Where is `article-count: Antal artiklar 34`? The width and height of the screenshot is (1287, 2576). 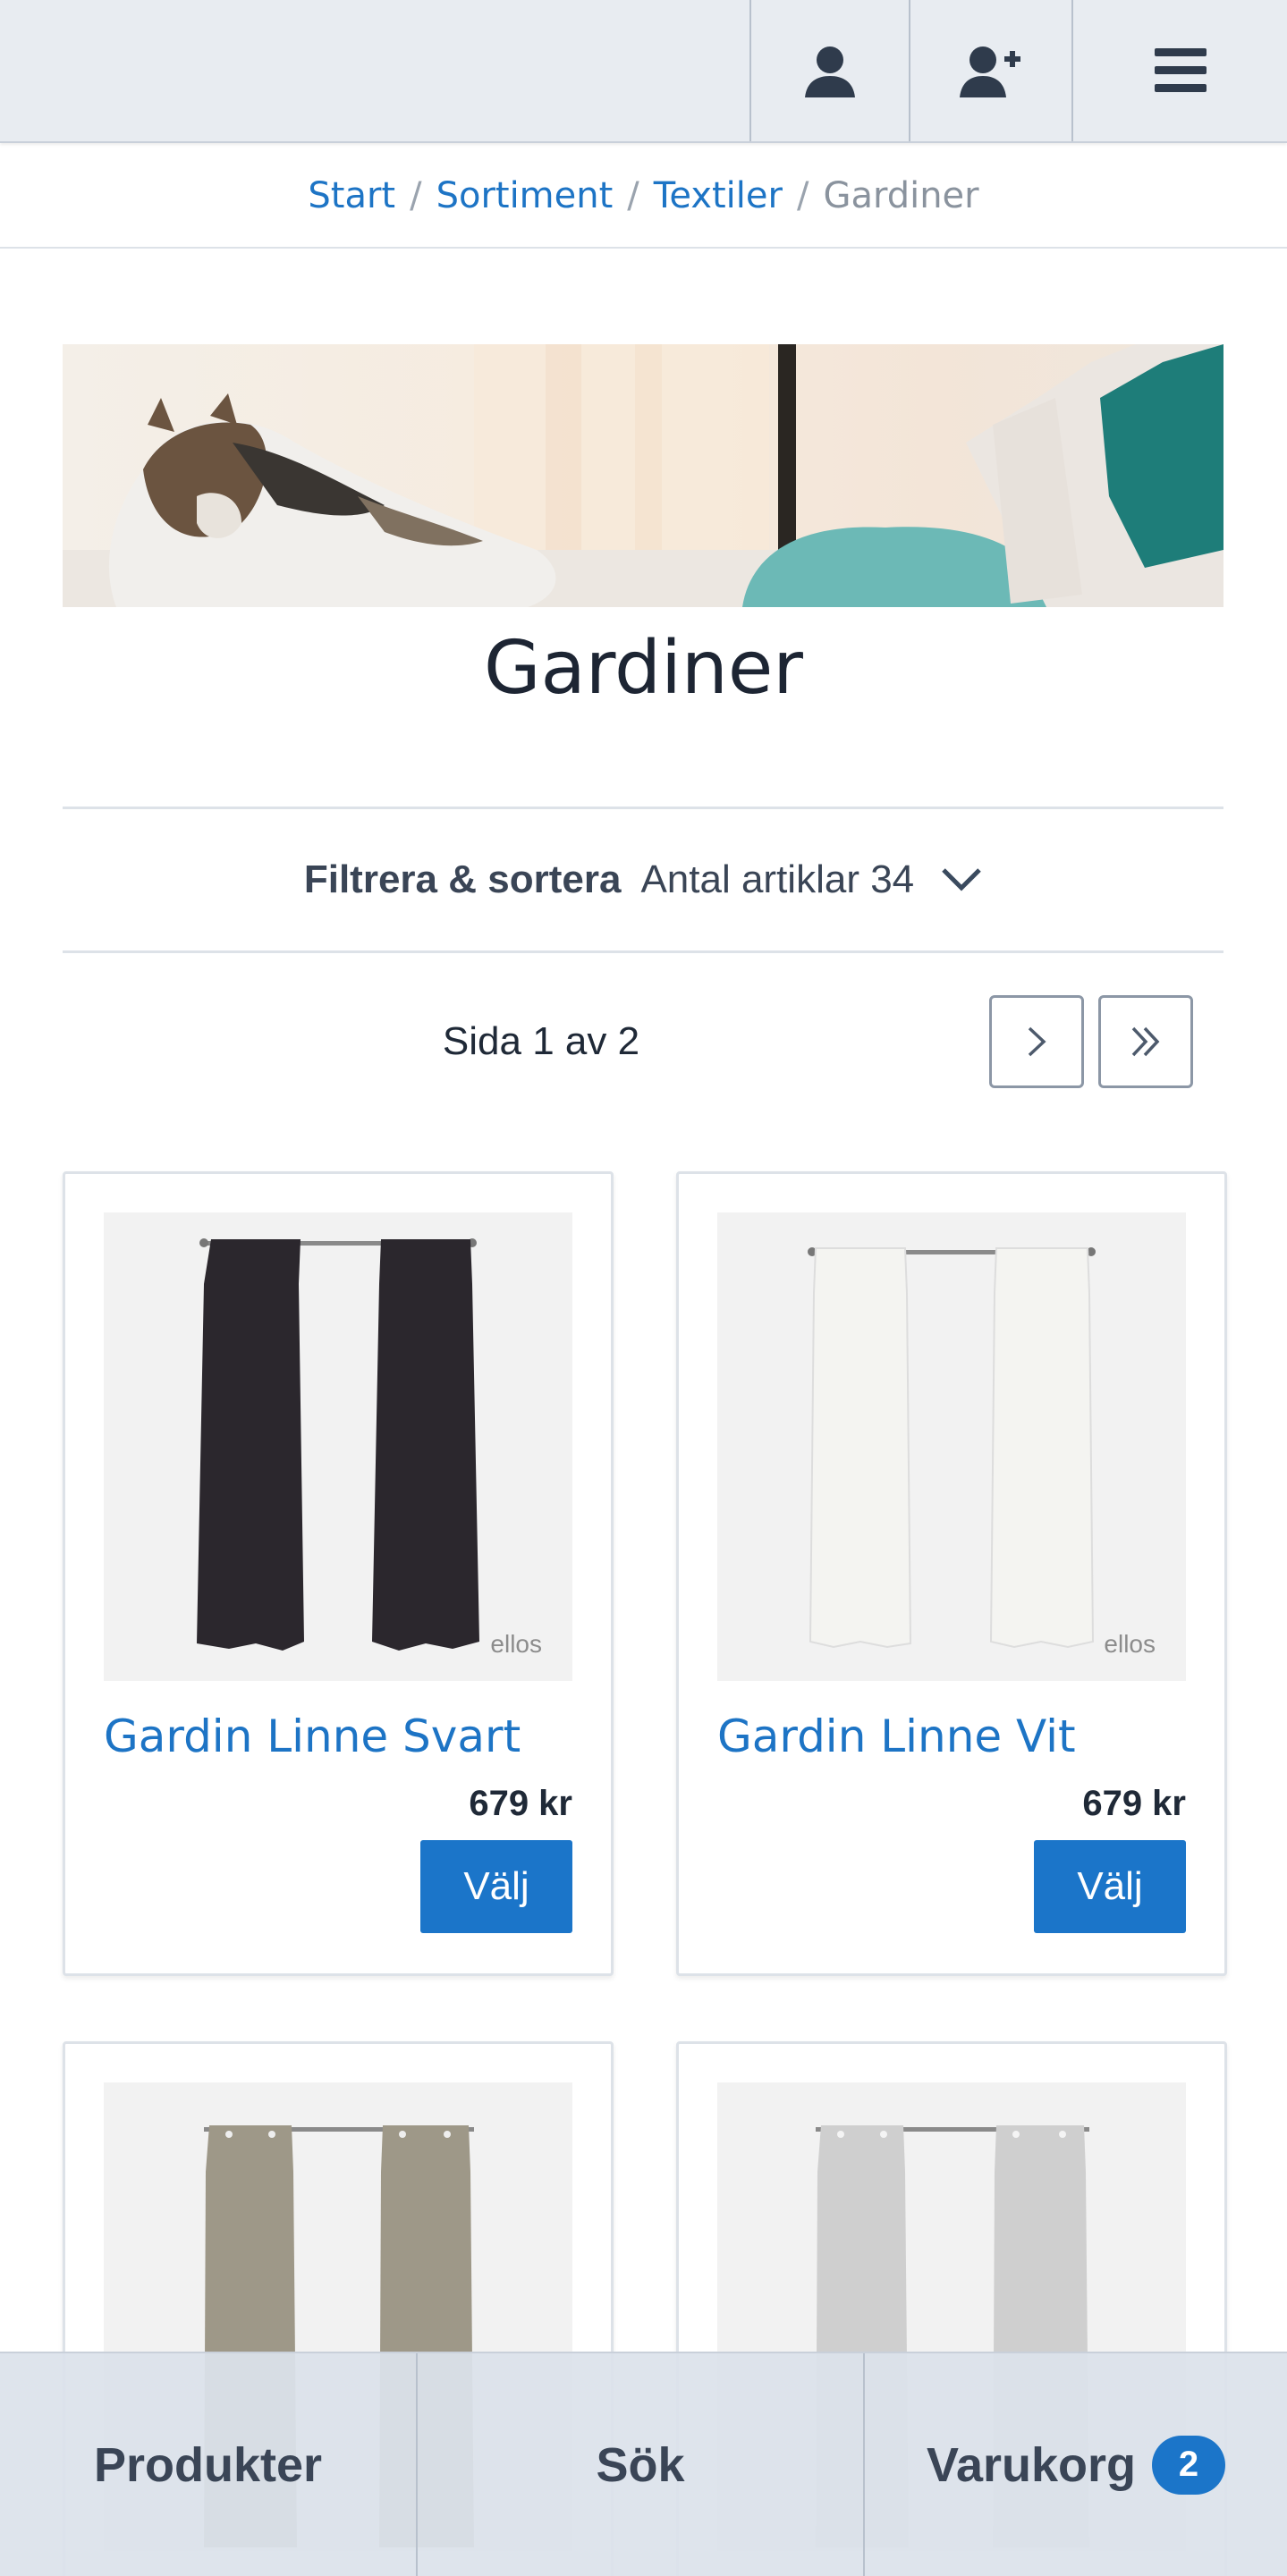
article-count: Antal artiklar 34 is located at coordinates (777, 879).